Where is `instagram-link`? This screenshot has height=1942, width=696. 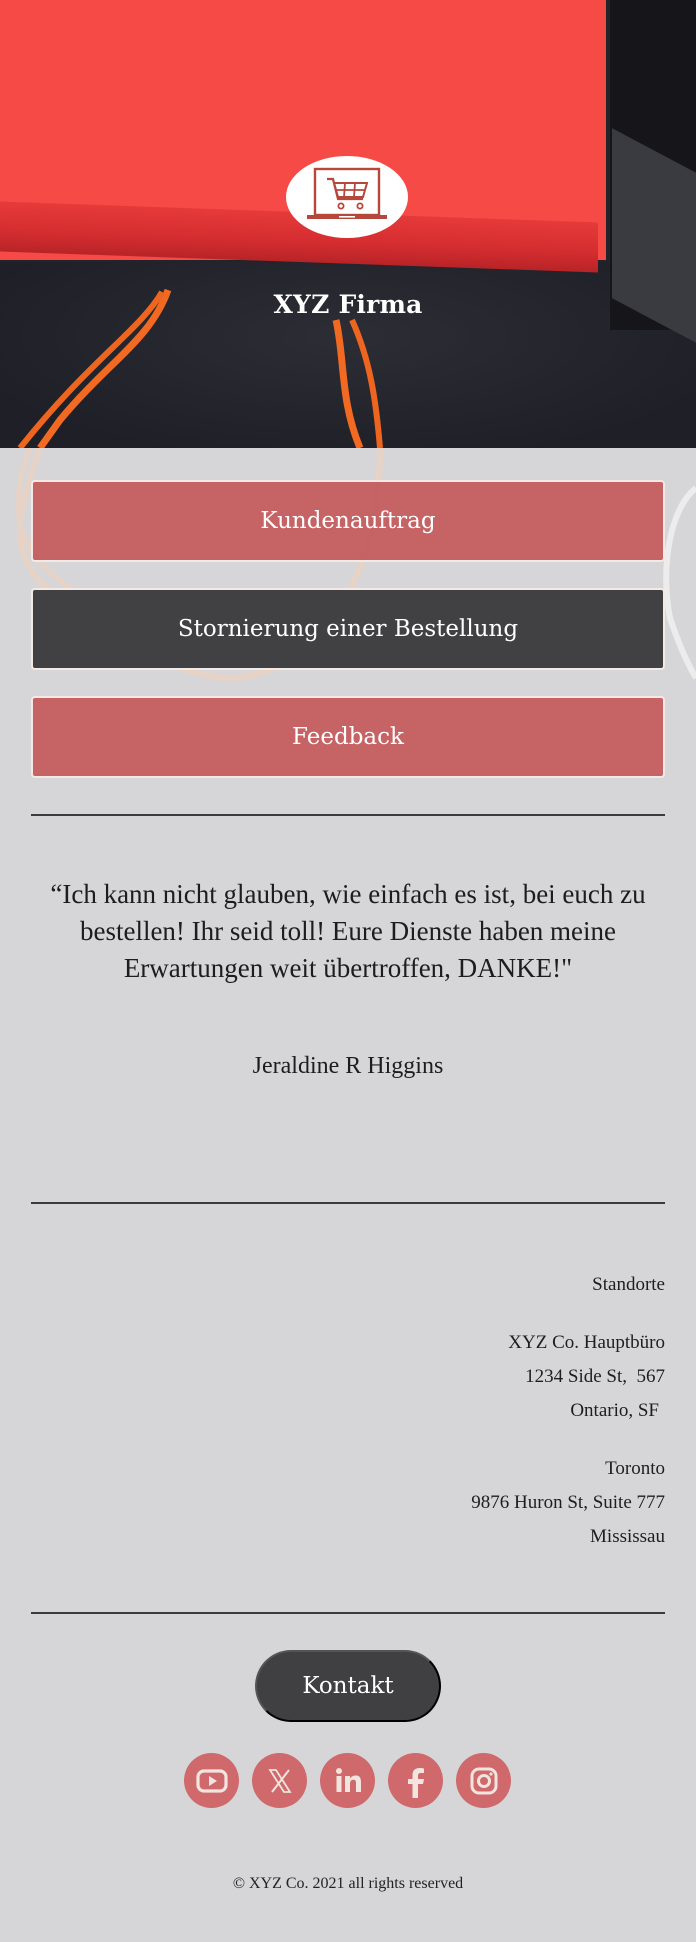
instagram-link is located at coordinates (483, 1780).